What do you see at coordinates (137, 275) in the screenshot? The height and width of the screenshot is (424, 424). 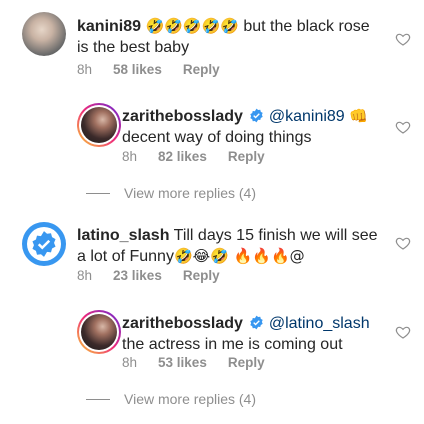 I see `likes-count: 23 likes` at bounding box center [137, 275].